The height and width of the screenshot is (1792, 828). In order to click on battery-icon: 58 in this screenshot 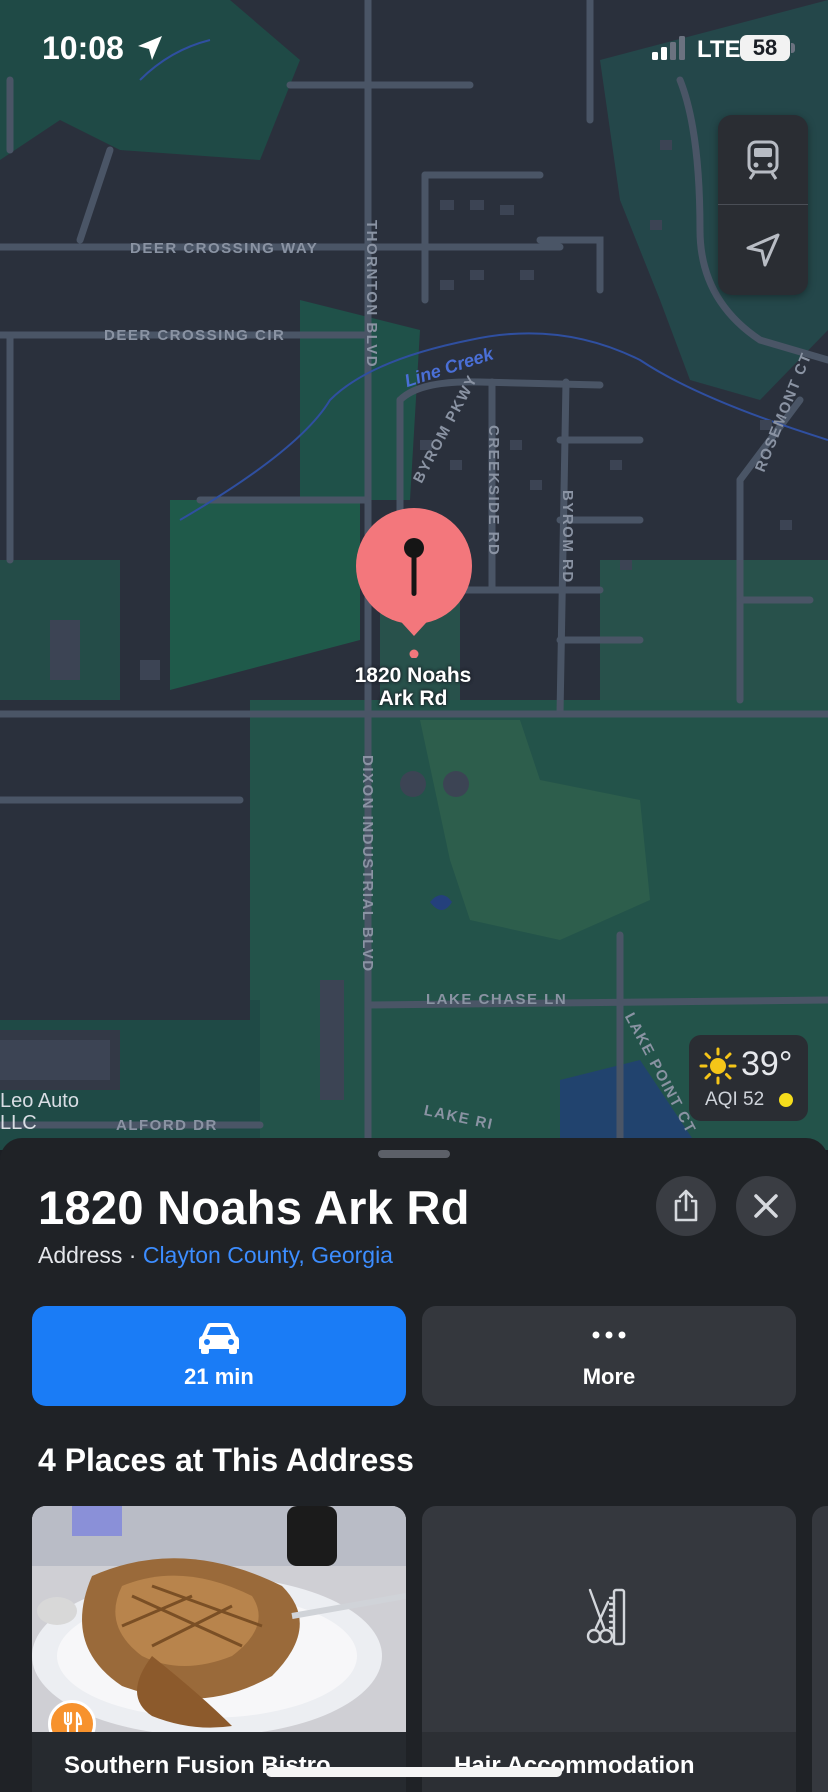, I will do `click(765, 48)`.